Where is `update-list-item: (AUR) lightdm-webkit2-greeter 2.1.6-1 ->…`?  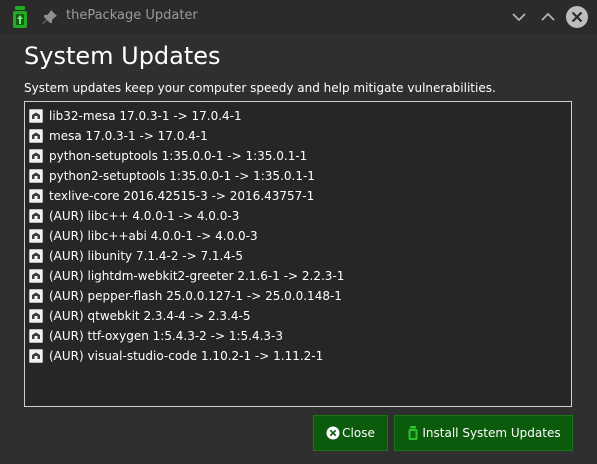 update-list-item: (AUR) lightdm-webkit2-greeter 2.1.6-1 ->… is located at coordinates (186, 276).